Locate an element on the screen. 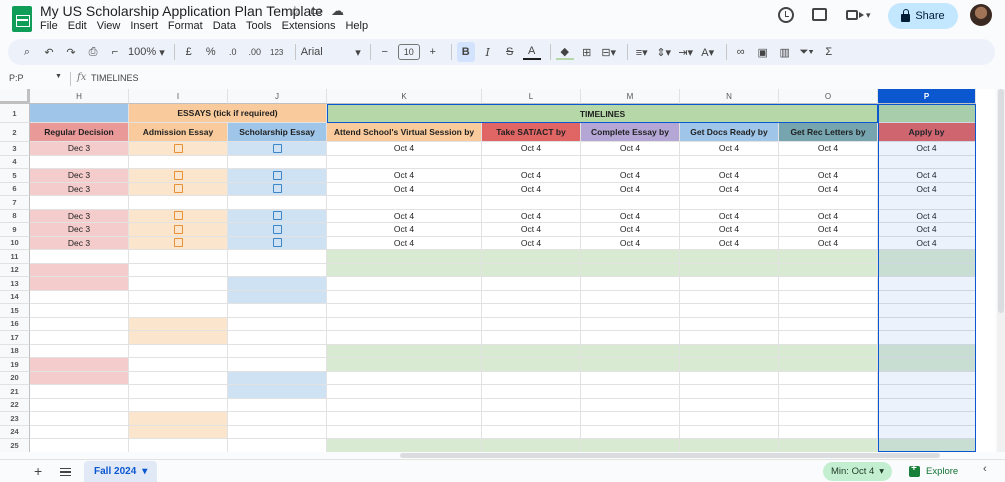 The height and width of the screenshot is (482, 1005). cell-h9: Dec 3 is located at coordinates (79, 230).